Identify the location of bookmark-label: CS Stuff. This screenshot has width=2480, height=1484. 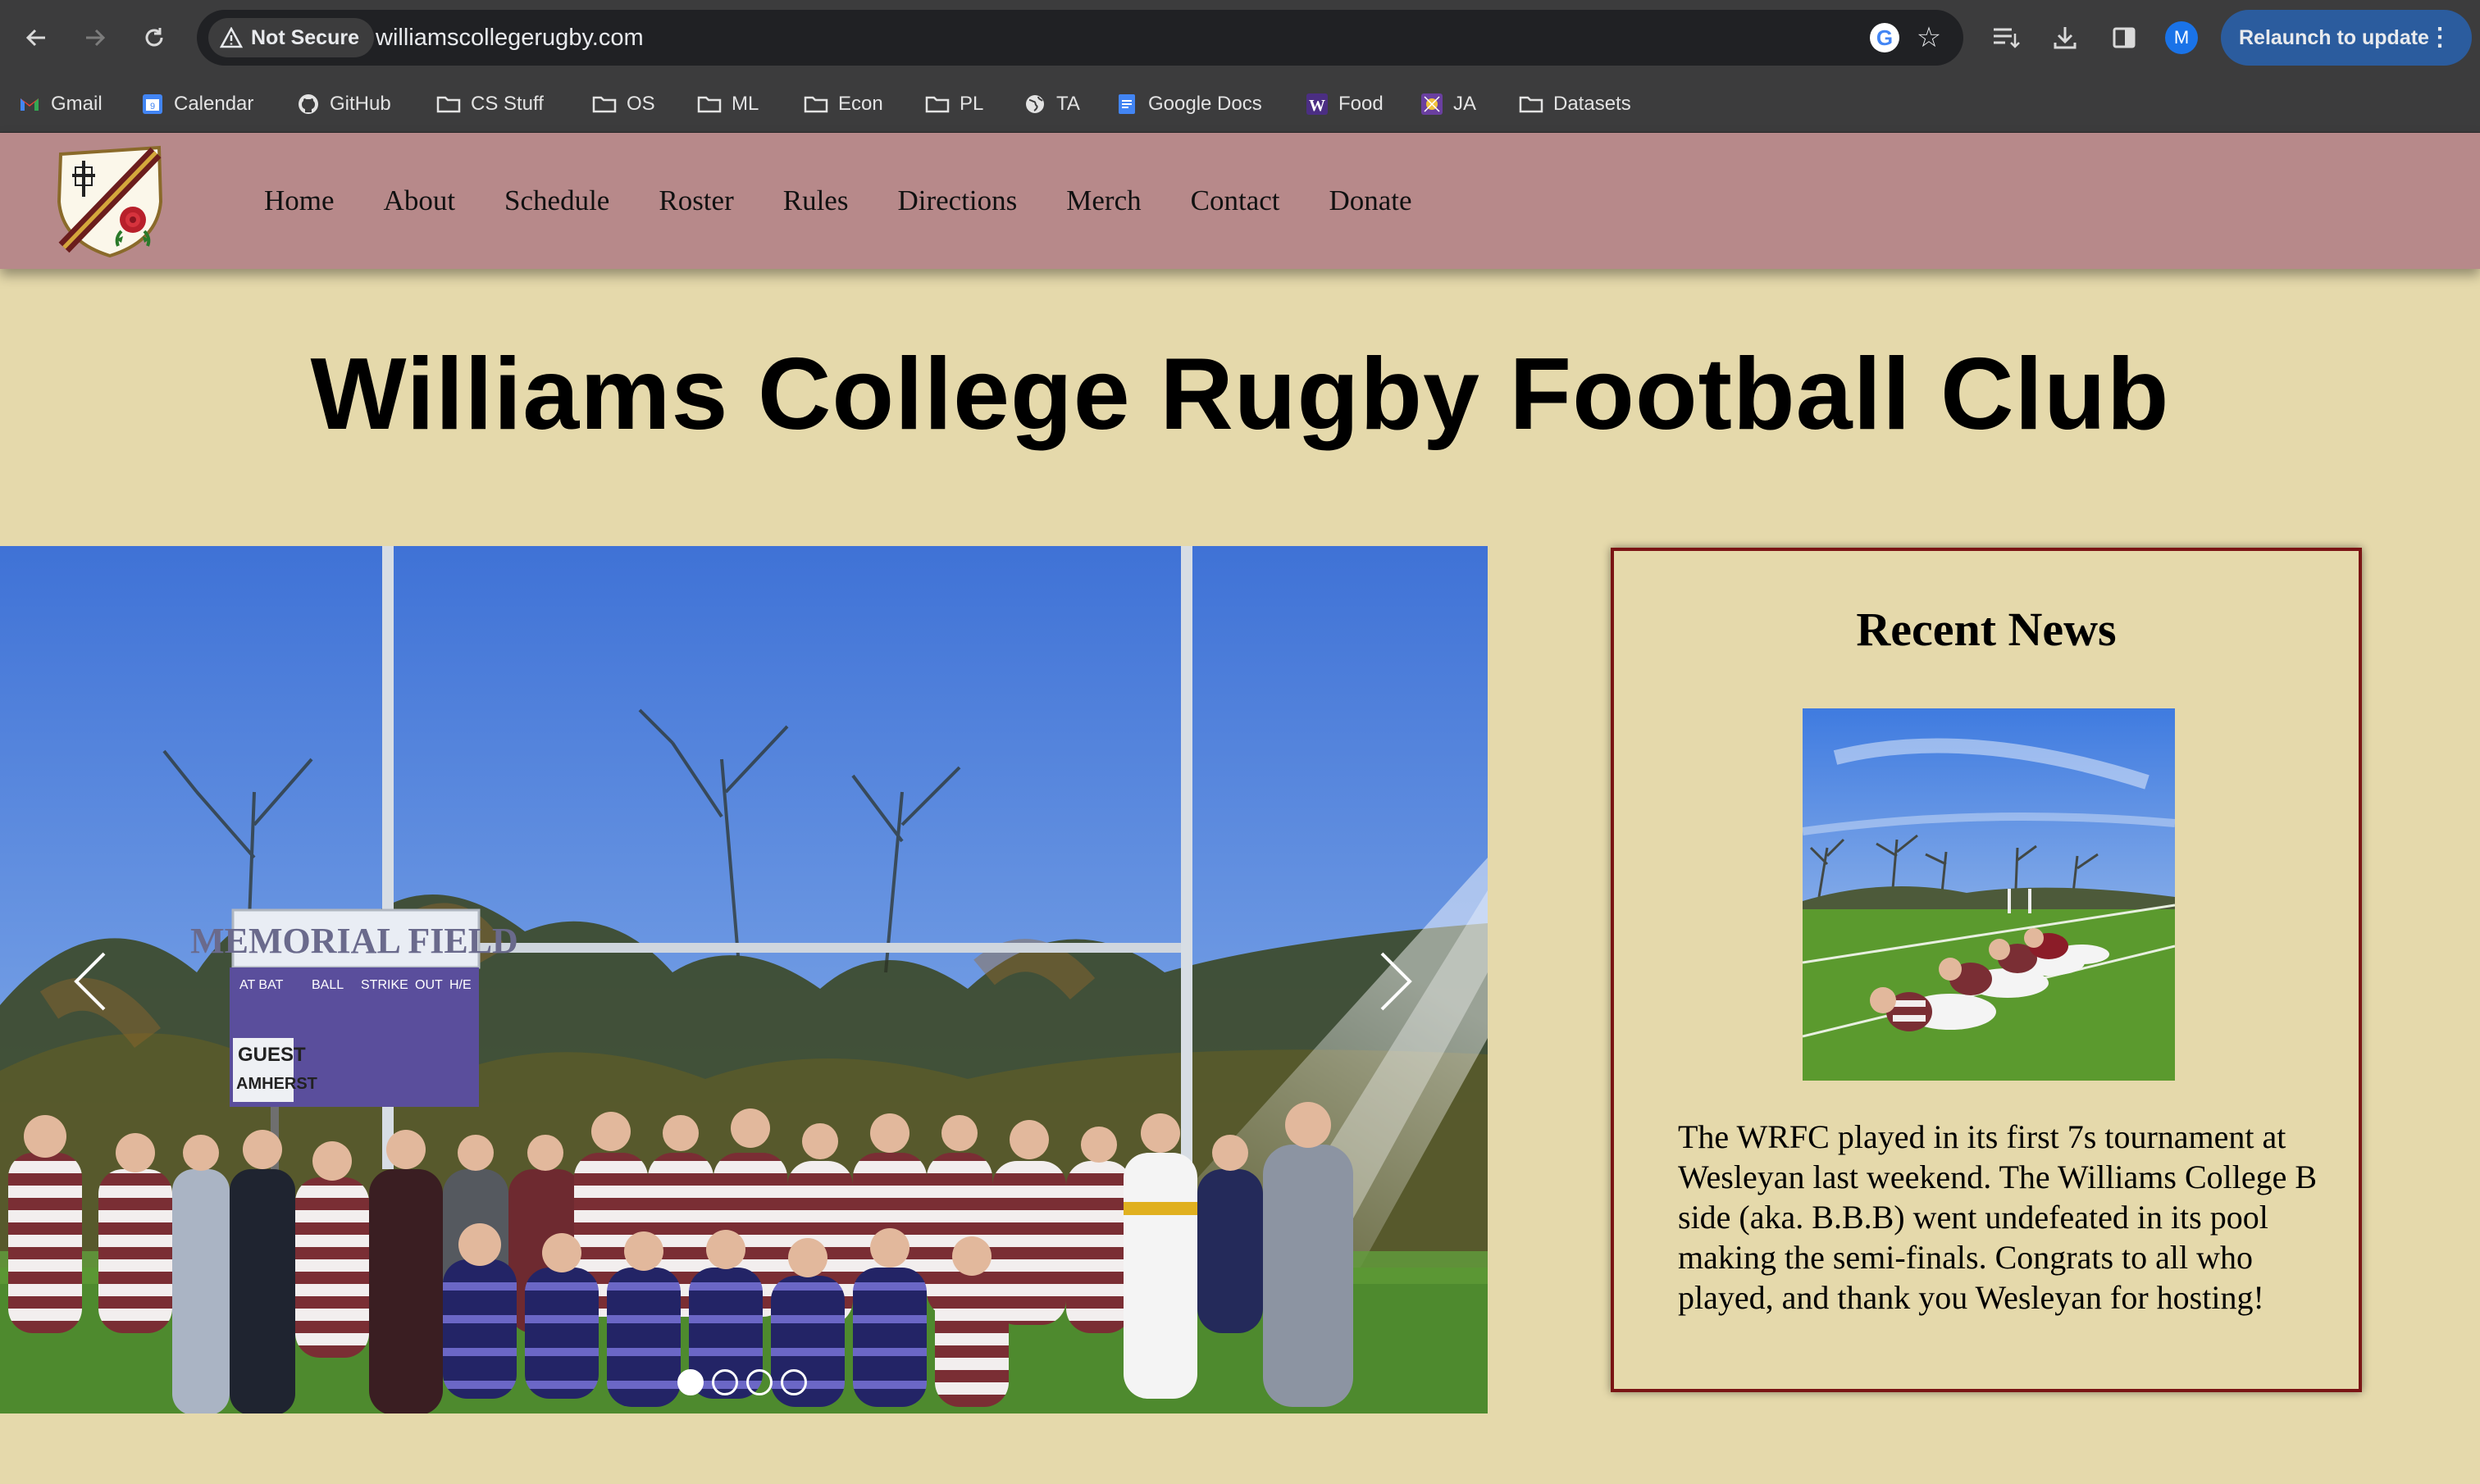
(507, 104).